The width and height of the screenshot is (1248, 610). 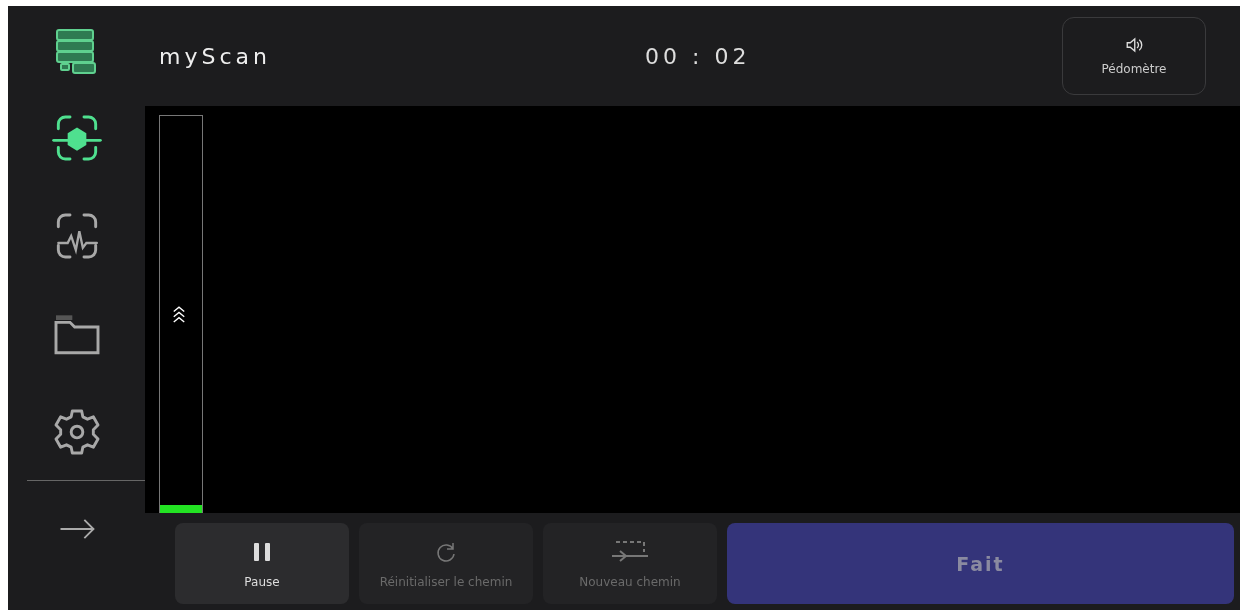 What do you see at coordinates (698, 56) in the screenshot?
I see `timer: 00 : 02` at bounding box center [698, 56].